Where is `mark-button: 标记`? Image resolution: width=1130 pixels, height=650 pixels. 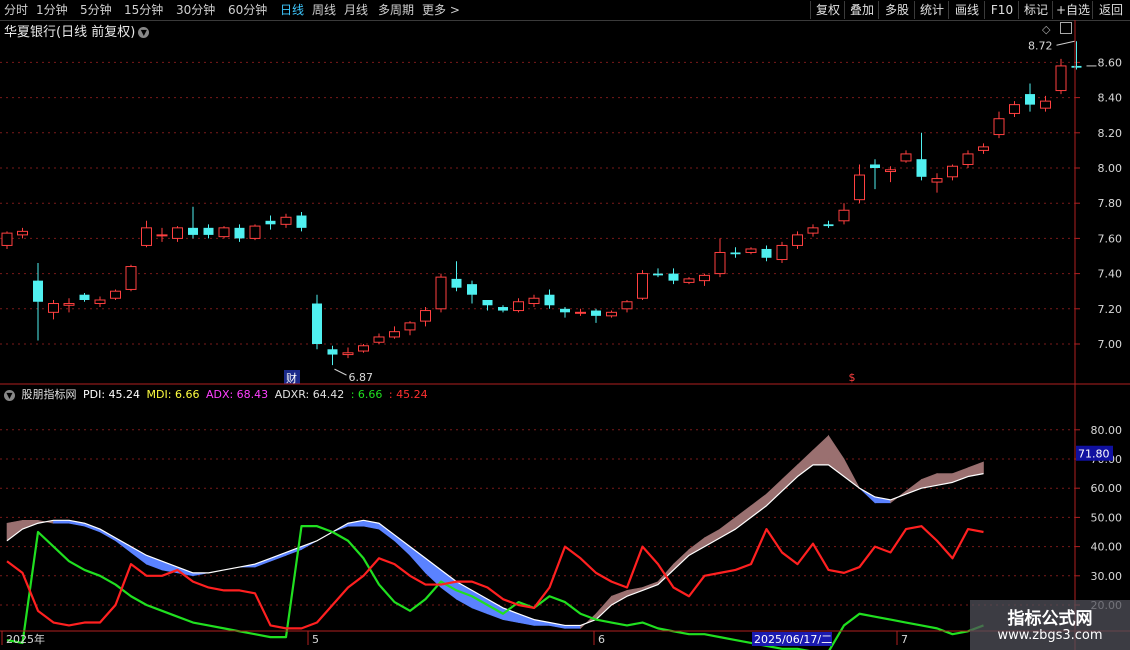
mark-button: 标记 is located at coordinates (1035, 10).